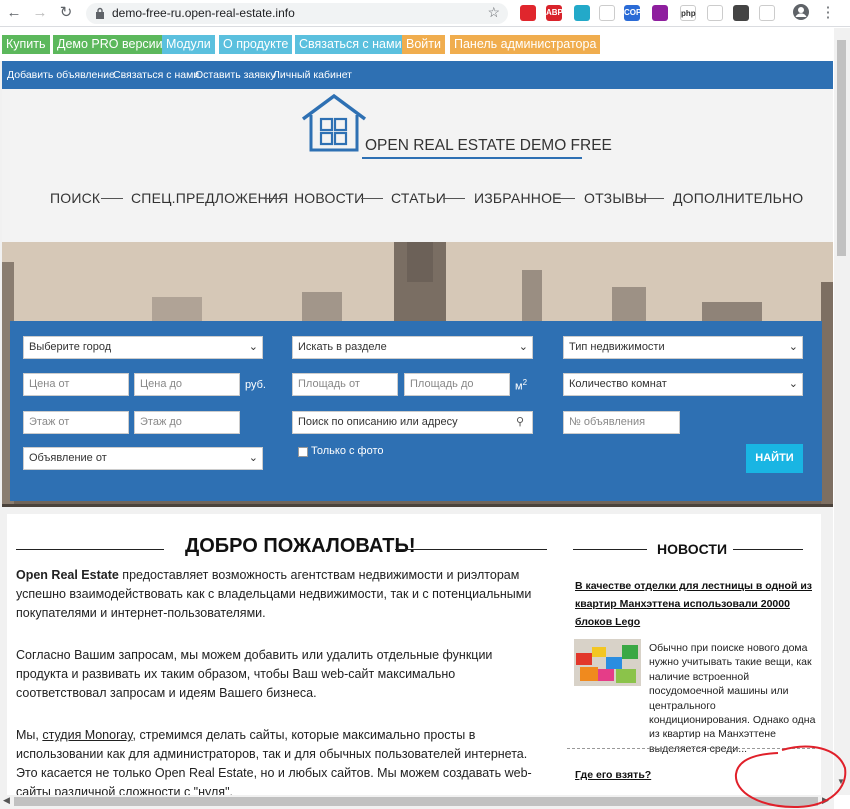 The height and width of the screenshot is (809, 850). What do you see at coordinates (790, 777) in the screenshot?
I see `annotation-circle` at bounding box center [790, 777].